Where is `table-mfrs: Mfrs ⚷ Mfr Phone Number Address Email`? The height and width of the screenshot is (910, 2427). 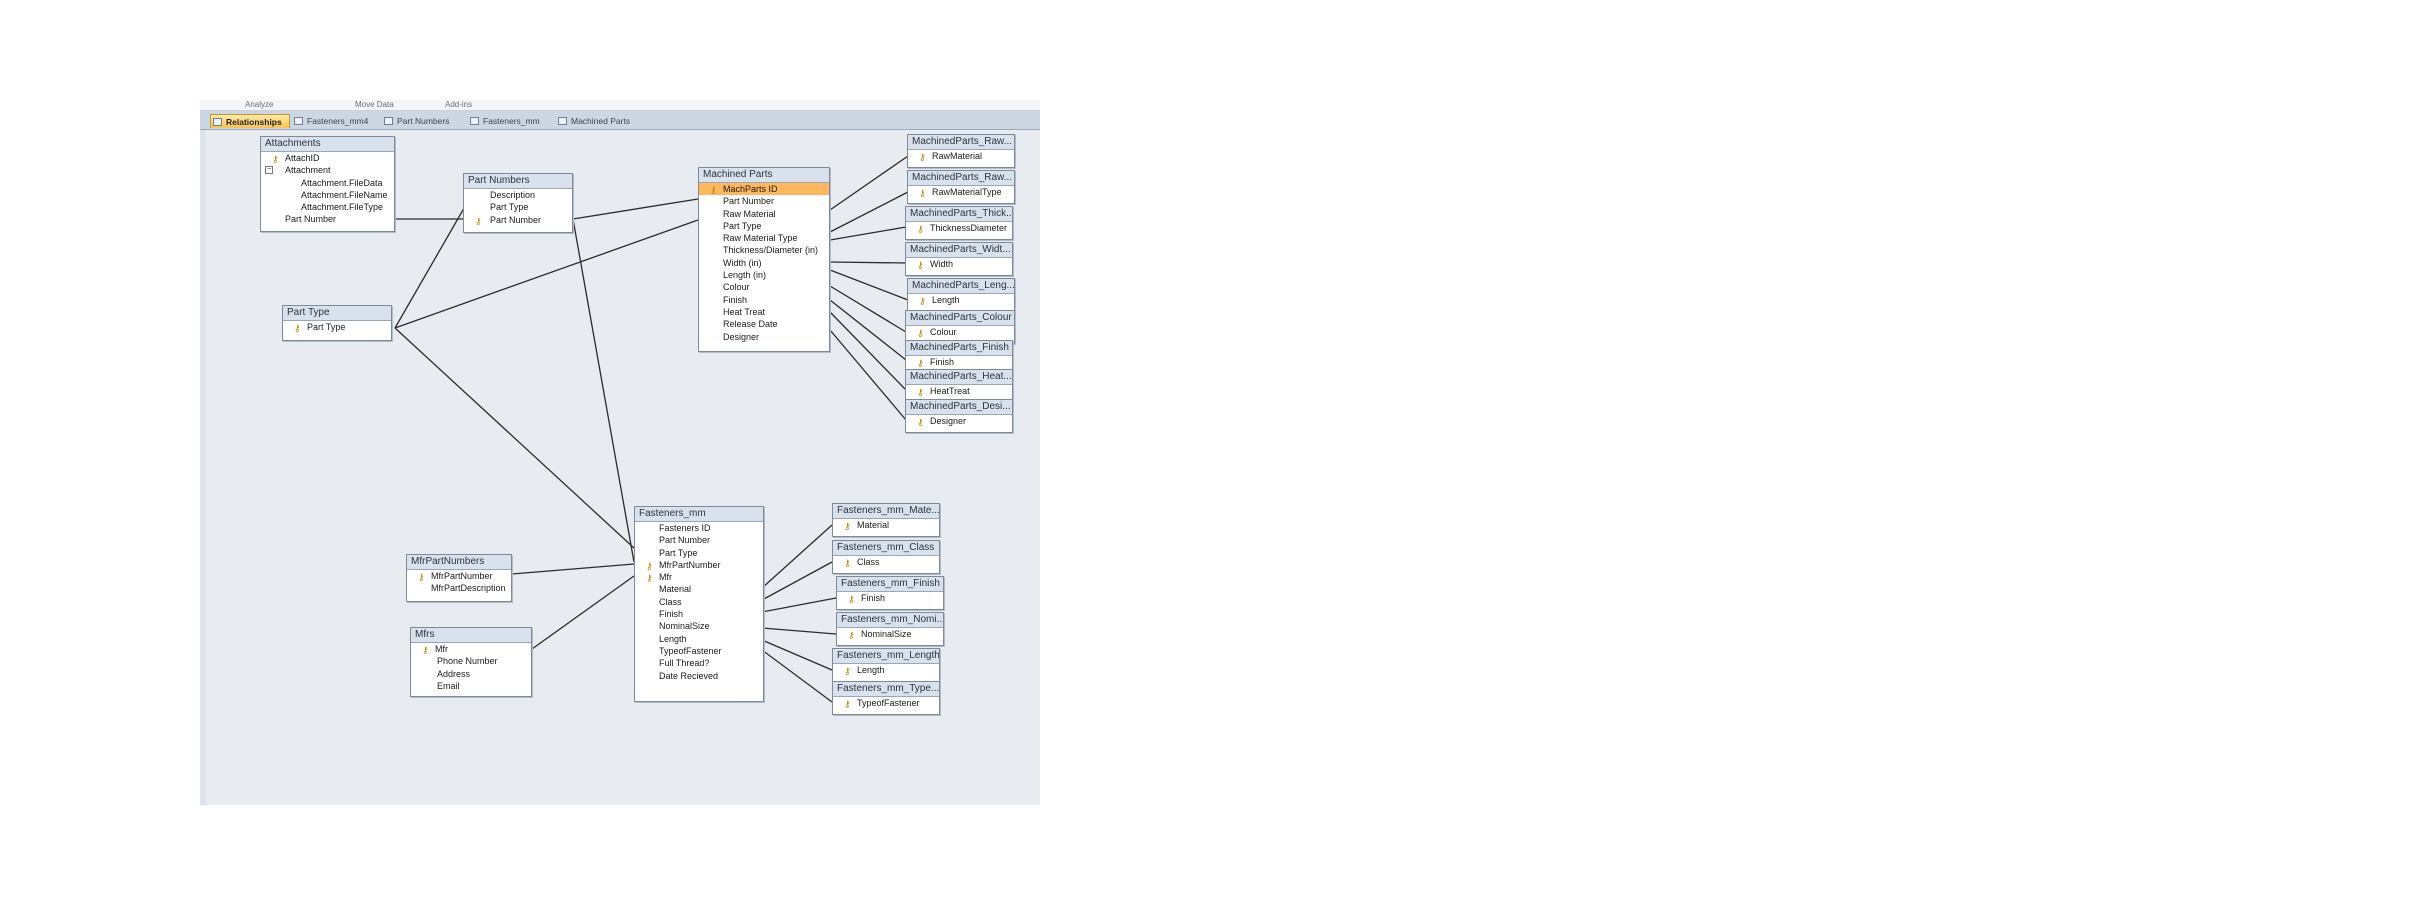 table-mfrs: Mfrs ⚷ Mfr Phone Number Address Email is located at coordinates (471, 662).